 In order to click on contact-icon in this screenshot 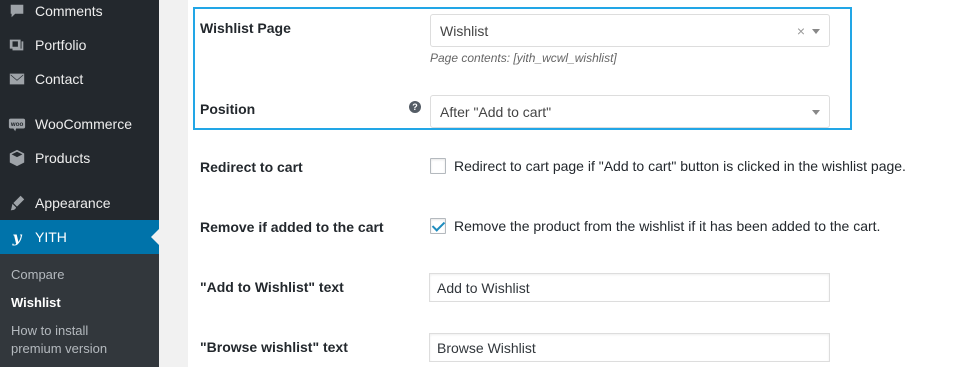, I will do `click(17, 79)`.